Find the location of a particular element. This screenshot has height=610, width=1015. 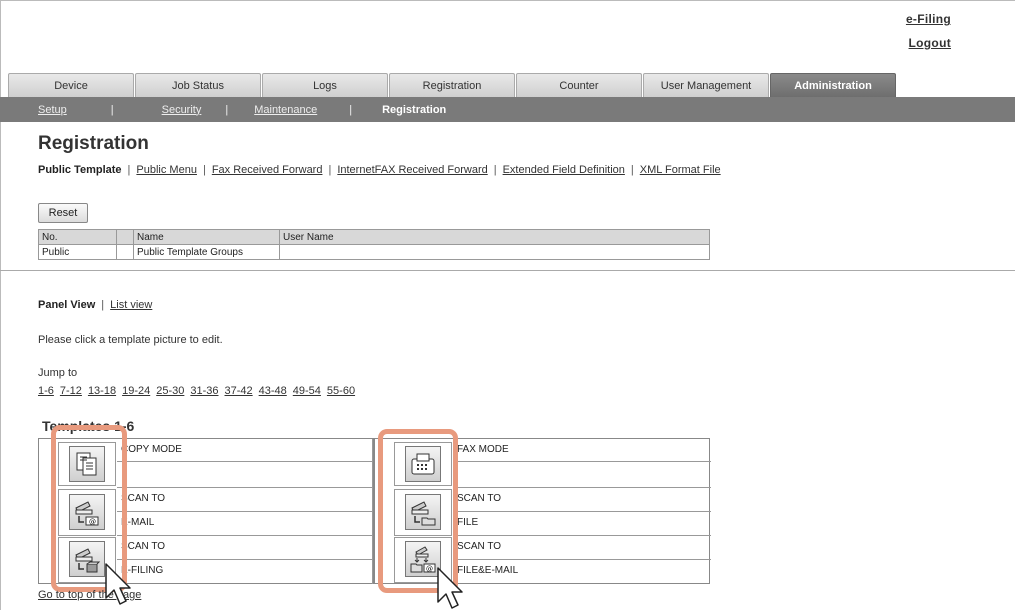

range-link: 55-60 is located at coordinates (341, 391).